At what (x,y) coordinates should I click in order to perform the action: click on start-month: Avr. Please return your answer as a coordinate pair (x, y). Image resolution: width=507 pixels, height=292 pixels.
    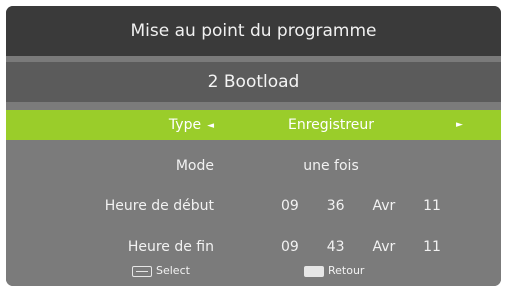
    Looking at the image, I should click on (384, 206).